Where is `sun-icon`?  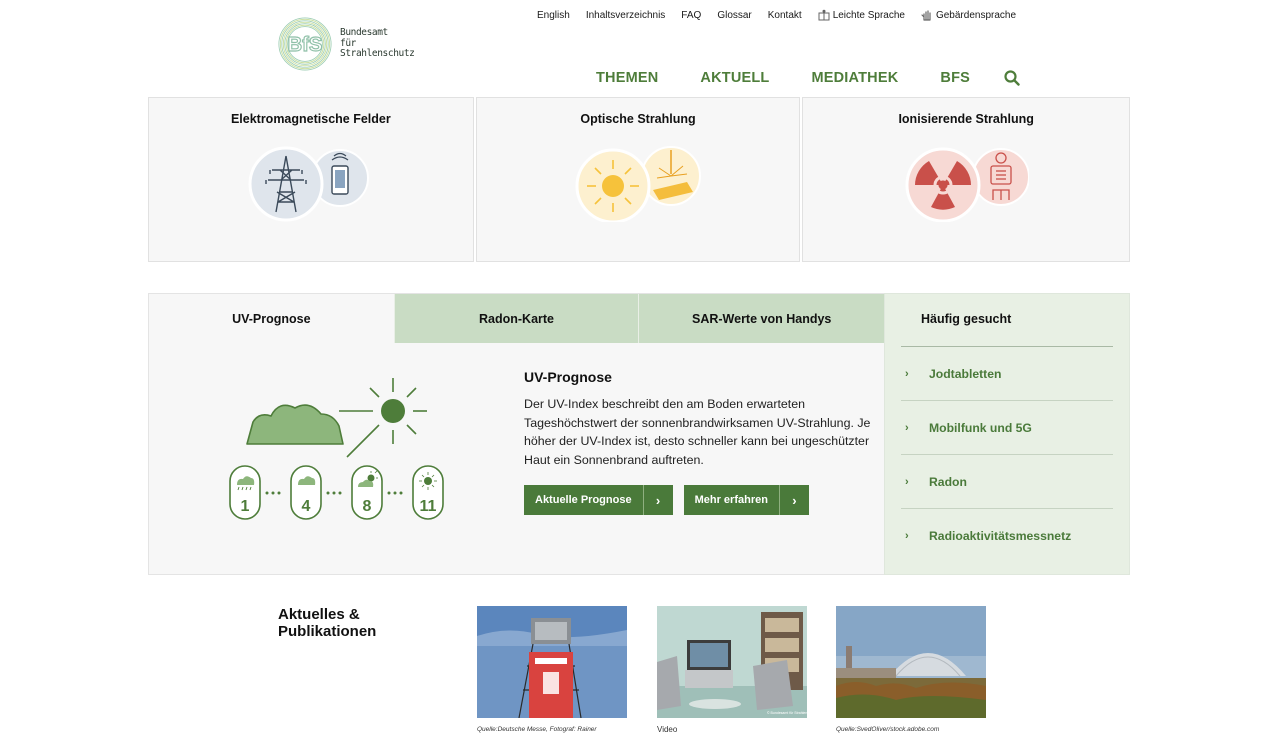
sun-icon is located at coordinates (638, 184).